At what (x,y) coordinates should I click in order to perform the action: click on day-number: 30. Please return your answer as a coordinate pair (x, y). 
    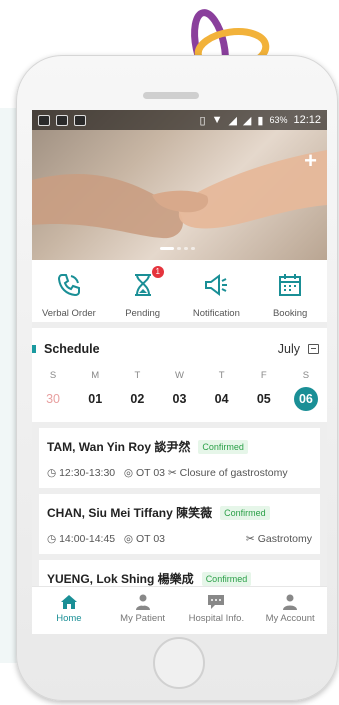
    Looking at the image, I should click on (53, 399).